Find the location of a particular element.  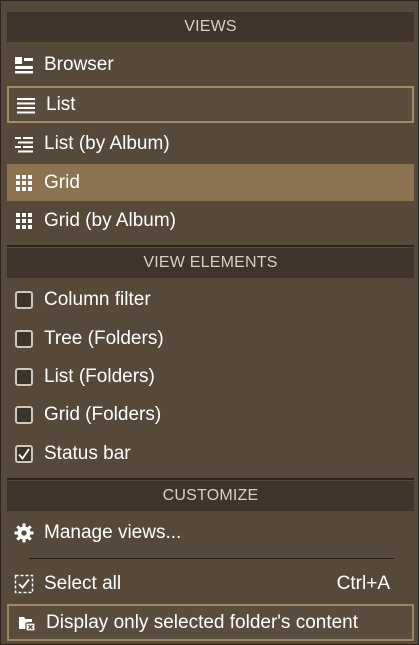

view-elements-section-header: VIEW ELEMENTS is located at coordinates (210, 263).